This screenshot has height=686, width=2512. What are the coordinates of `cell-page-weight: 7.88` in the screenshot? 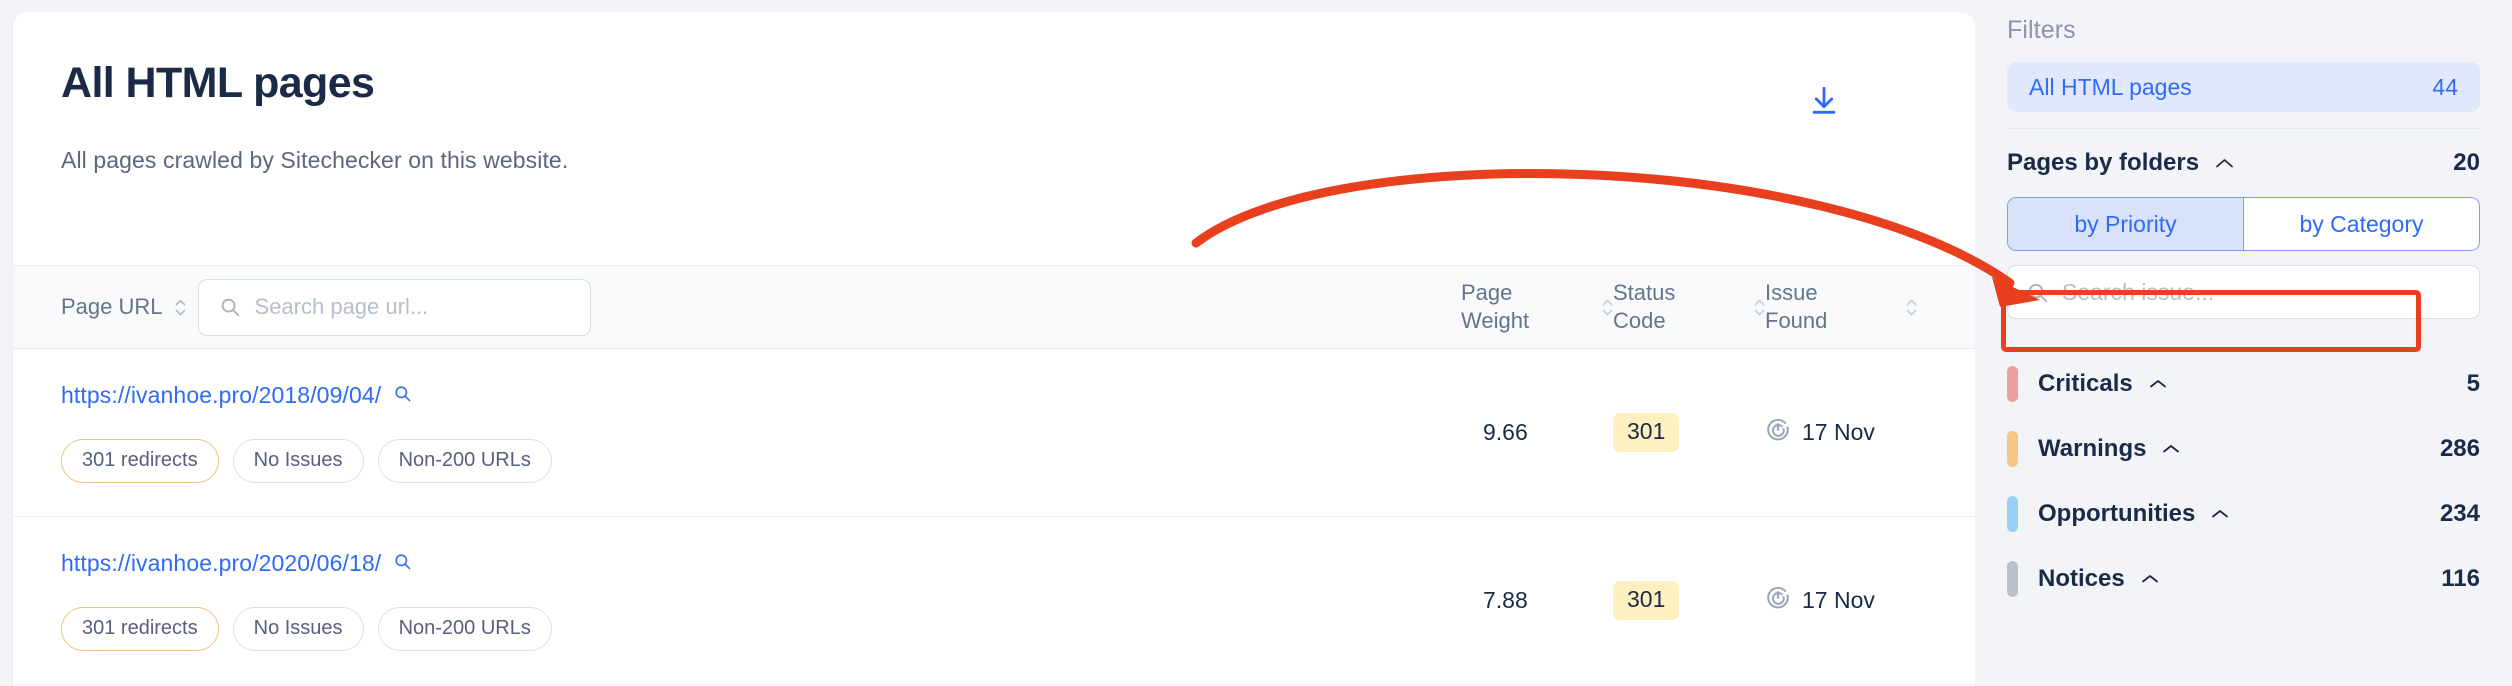 It's located at (1505, 600).